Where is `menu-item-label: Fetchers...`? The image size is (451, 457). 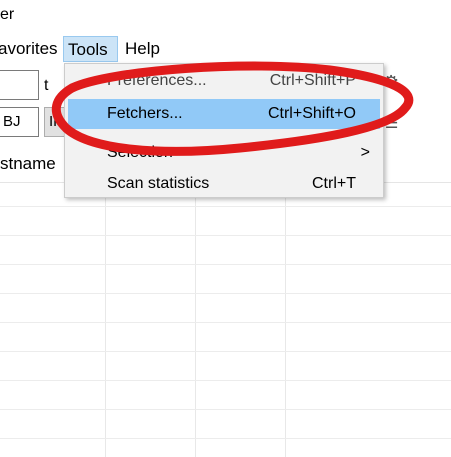 menu-item-label: Fetchers... is located at coordinates (145, 113).